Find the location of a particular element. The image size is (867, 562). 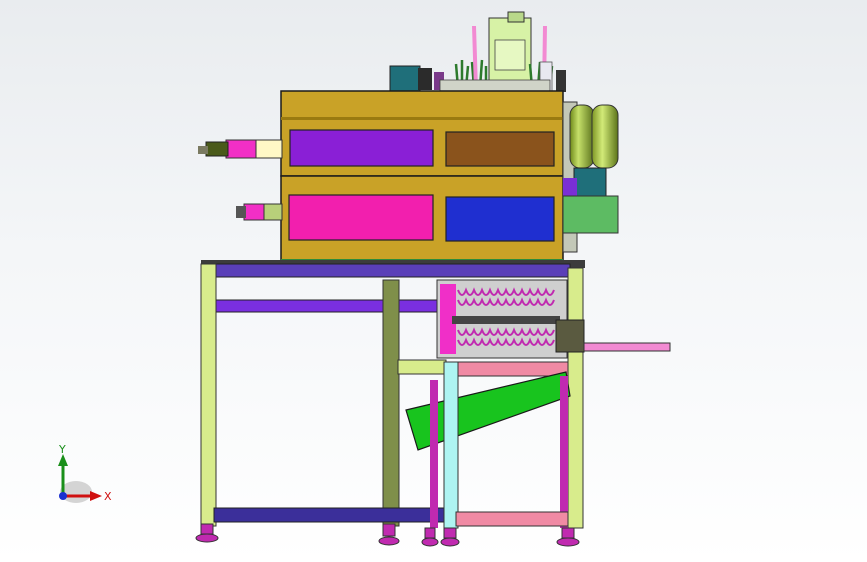

frame-mid-beam is located at coordinates (327, 306).